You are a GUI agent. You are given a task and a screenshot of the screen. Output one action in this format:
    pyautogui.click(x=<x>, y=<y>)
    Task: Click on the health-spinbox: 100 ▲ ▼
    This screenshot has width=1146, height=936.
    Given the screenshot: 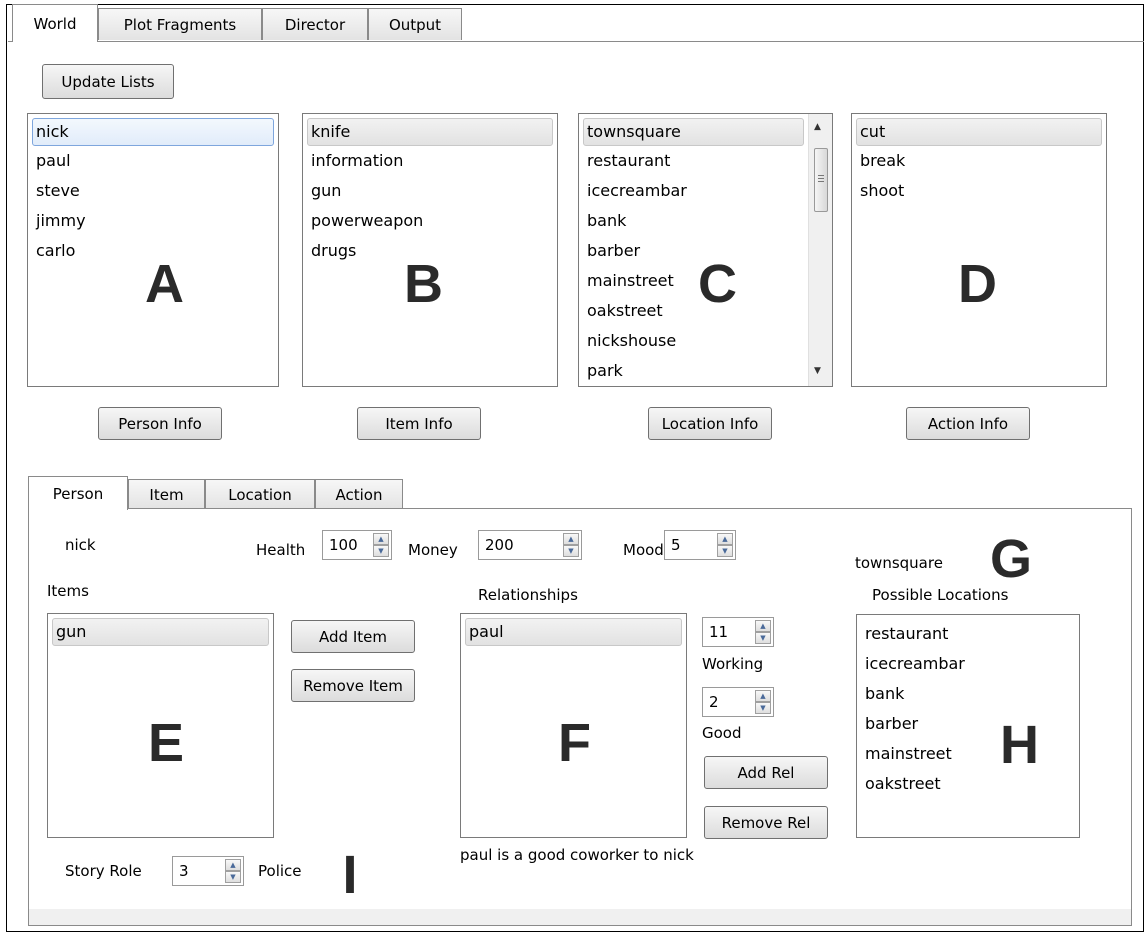 What is the action you would take?
    pyautogui.click(x=357, y=545)
    